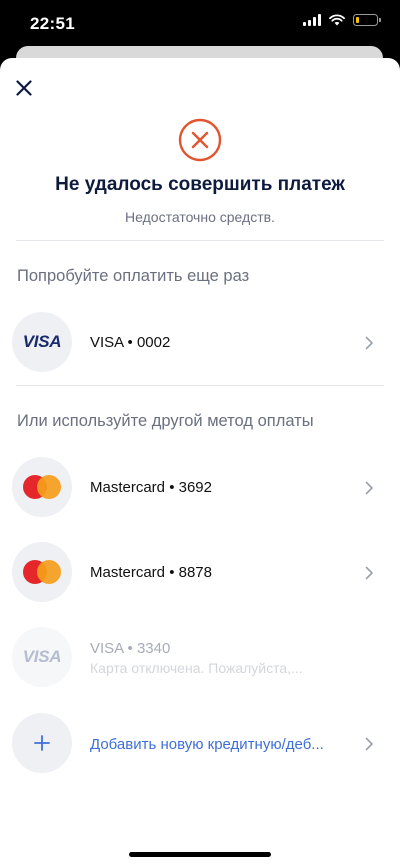 This screenshot has height=867, width=400. Describe the element at coordinates (151, 487) in the screenshot. I see `card-label: Mastercard • 3692` at that location.